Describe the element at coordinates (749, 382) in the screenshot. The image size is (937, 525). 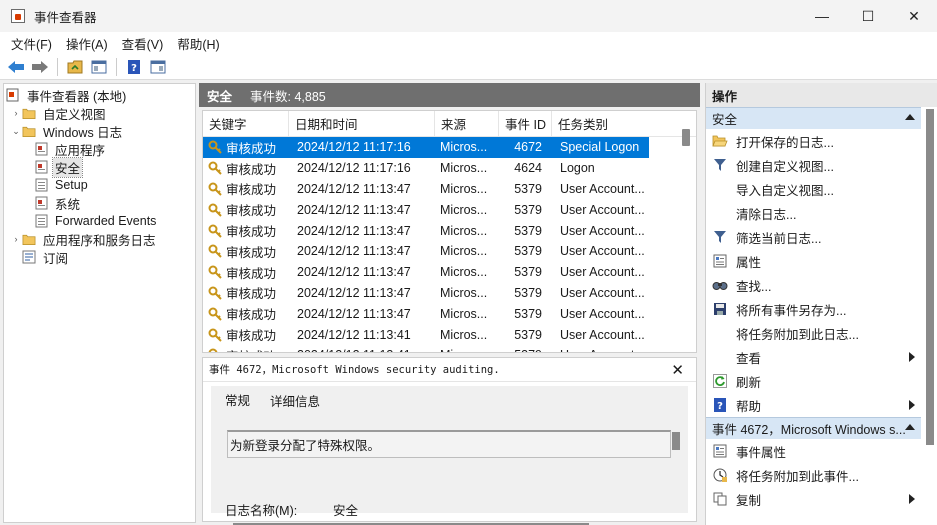
I see `action-item-label: 刷新` at that location.